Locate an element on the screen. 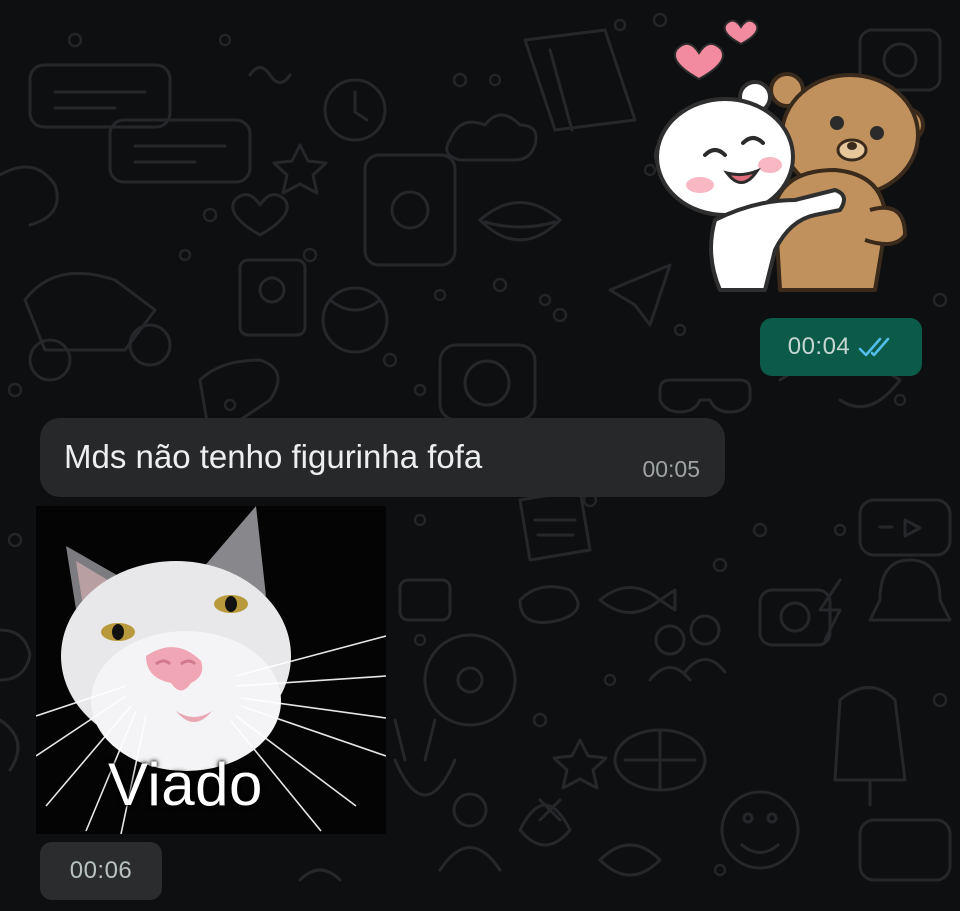 This screenshot has height=911, width=960. message-text: Mds não tenho figurinha fofa is located at coordinates (273, 456).